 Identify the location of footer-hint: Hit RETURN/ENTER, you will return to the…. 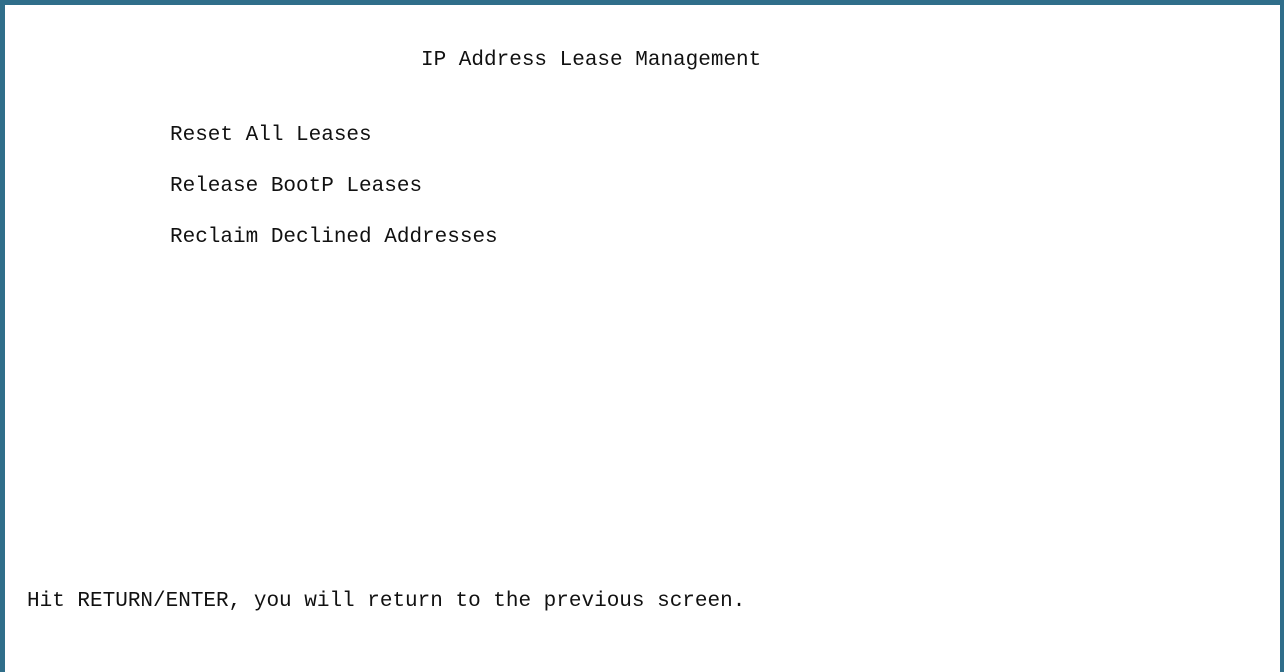
(386, 601).